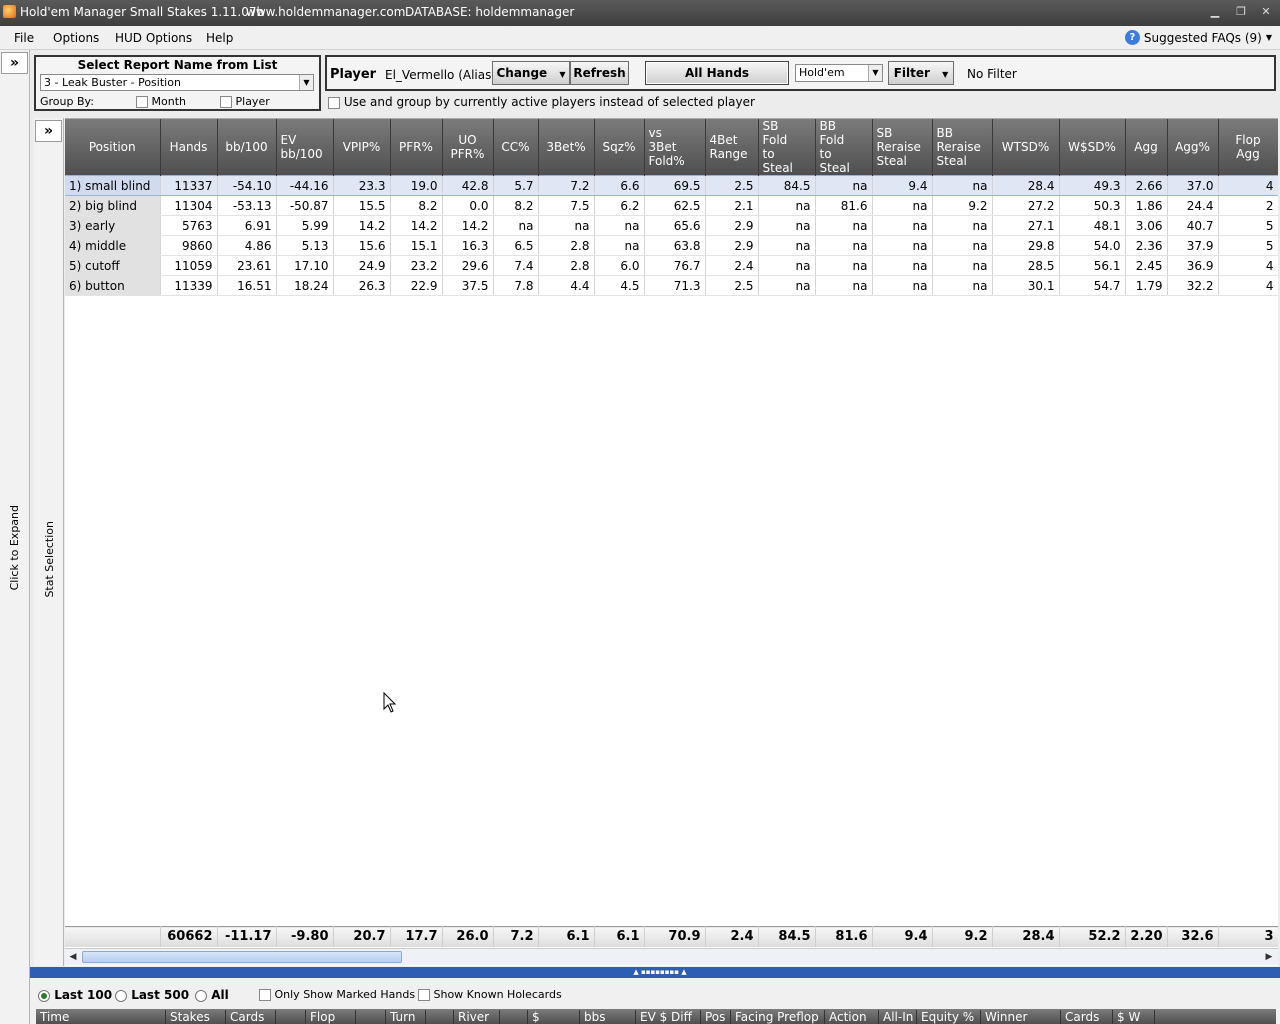 The image size is (1280, 1024). Describe the element at coordinates (305, 147) in the screenshot. I see `column-header-3: EV bb/100` at that location.